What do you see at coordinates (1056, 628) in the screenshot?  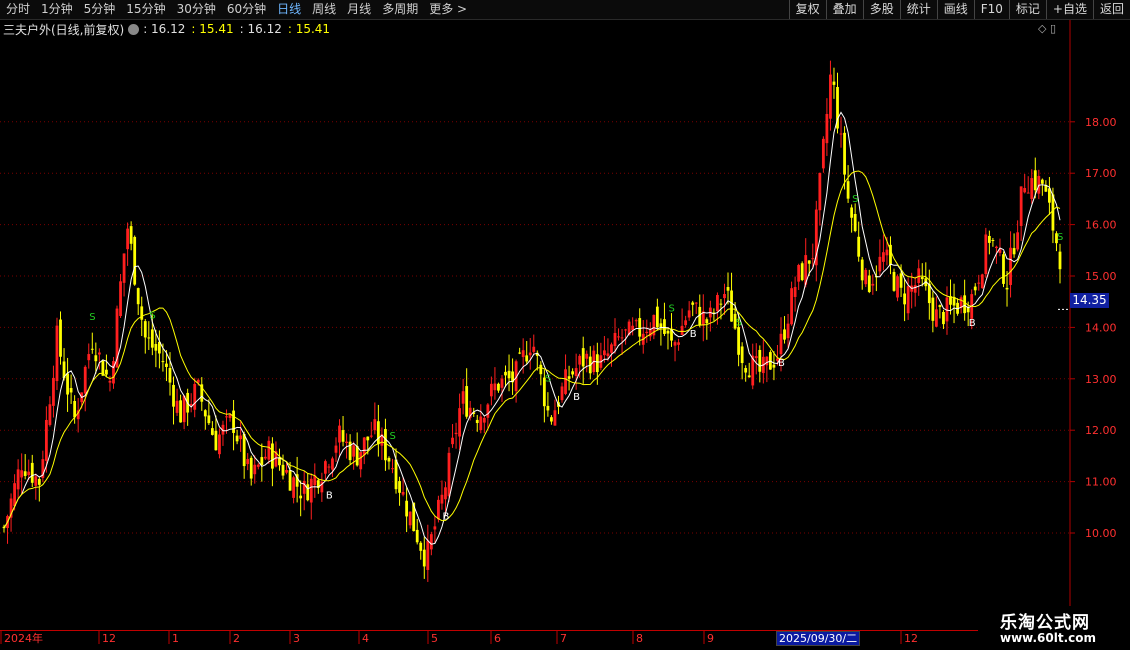 I see `watermark: 乐淘公式网 www.60lt.com` at bounding box center [1056, 628].